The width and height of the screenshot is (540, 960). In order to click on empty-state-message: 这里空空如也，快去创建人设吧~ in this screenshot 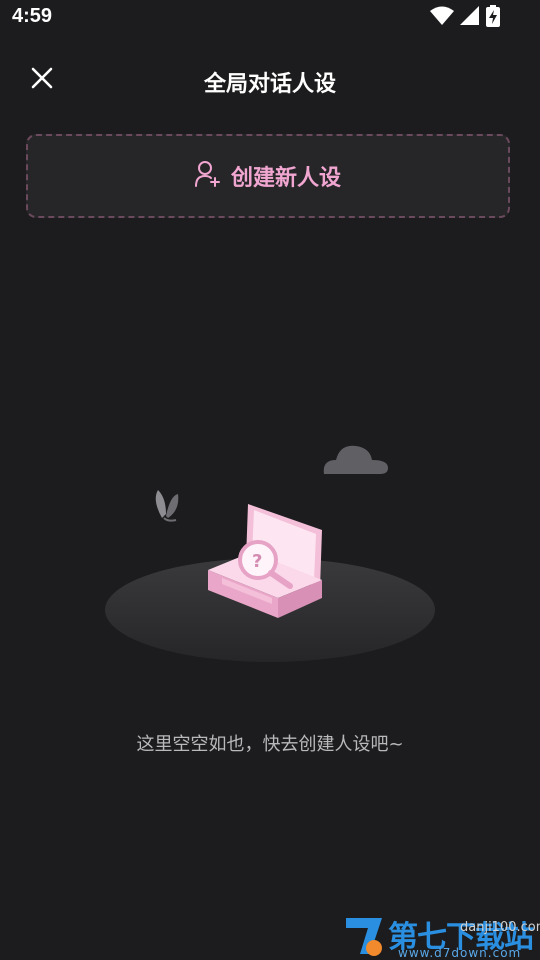, I will do `click(270, 744)`.